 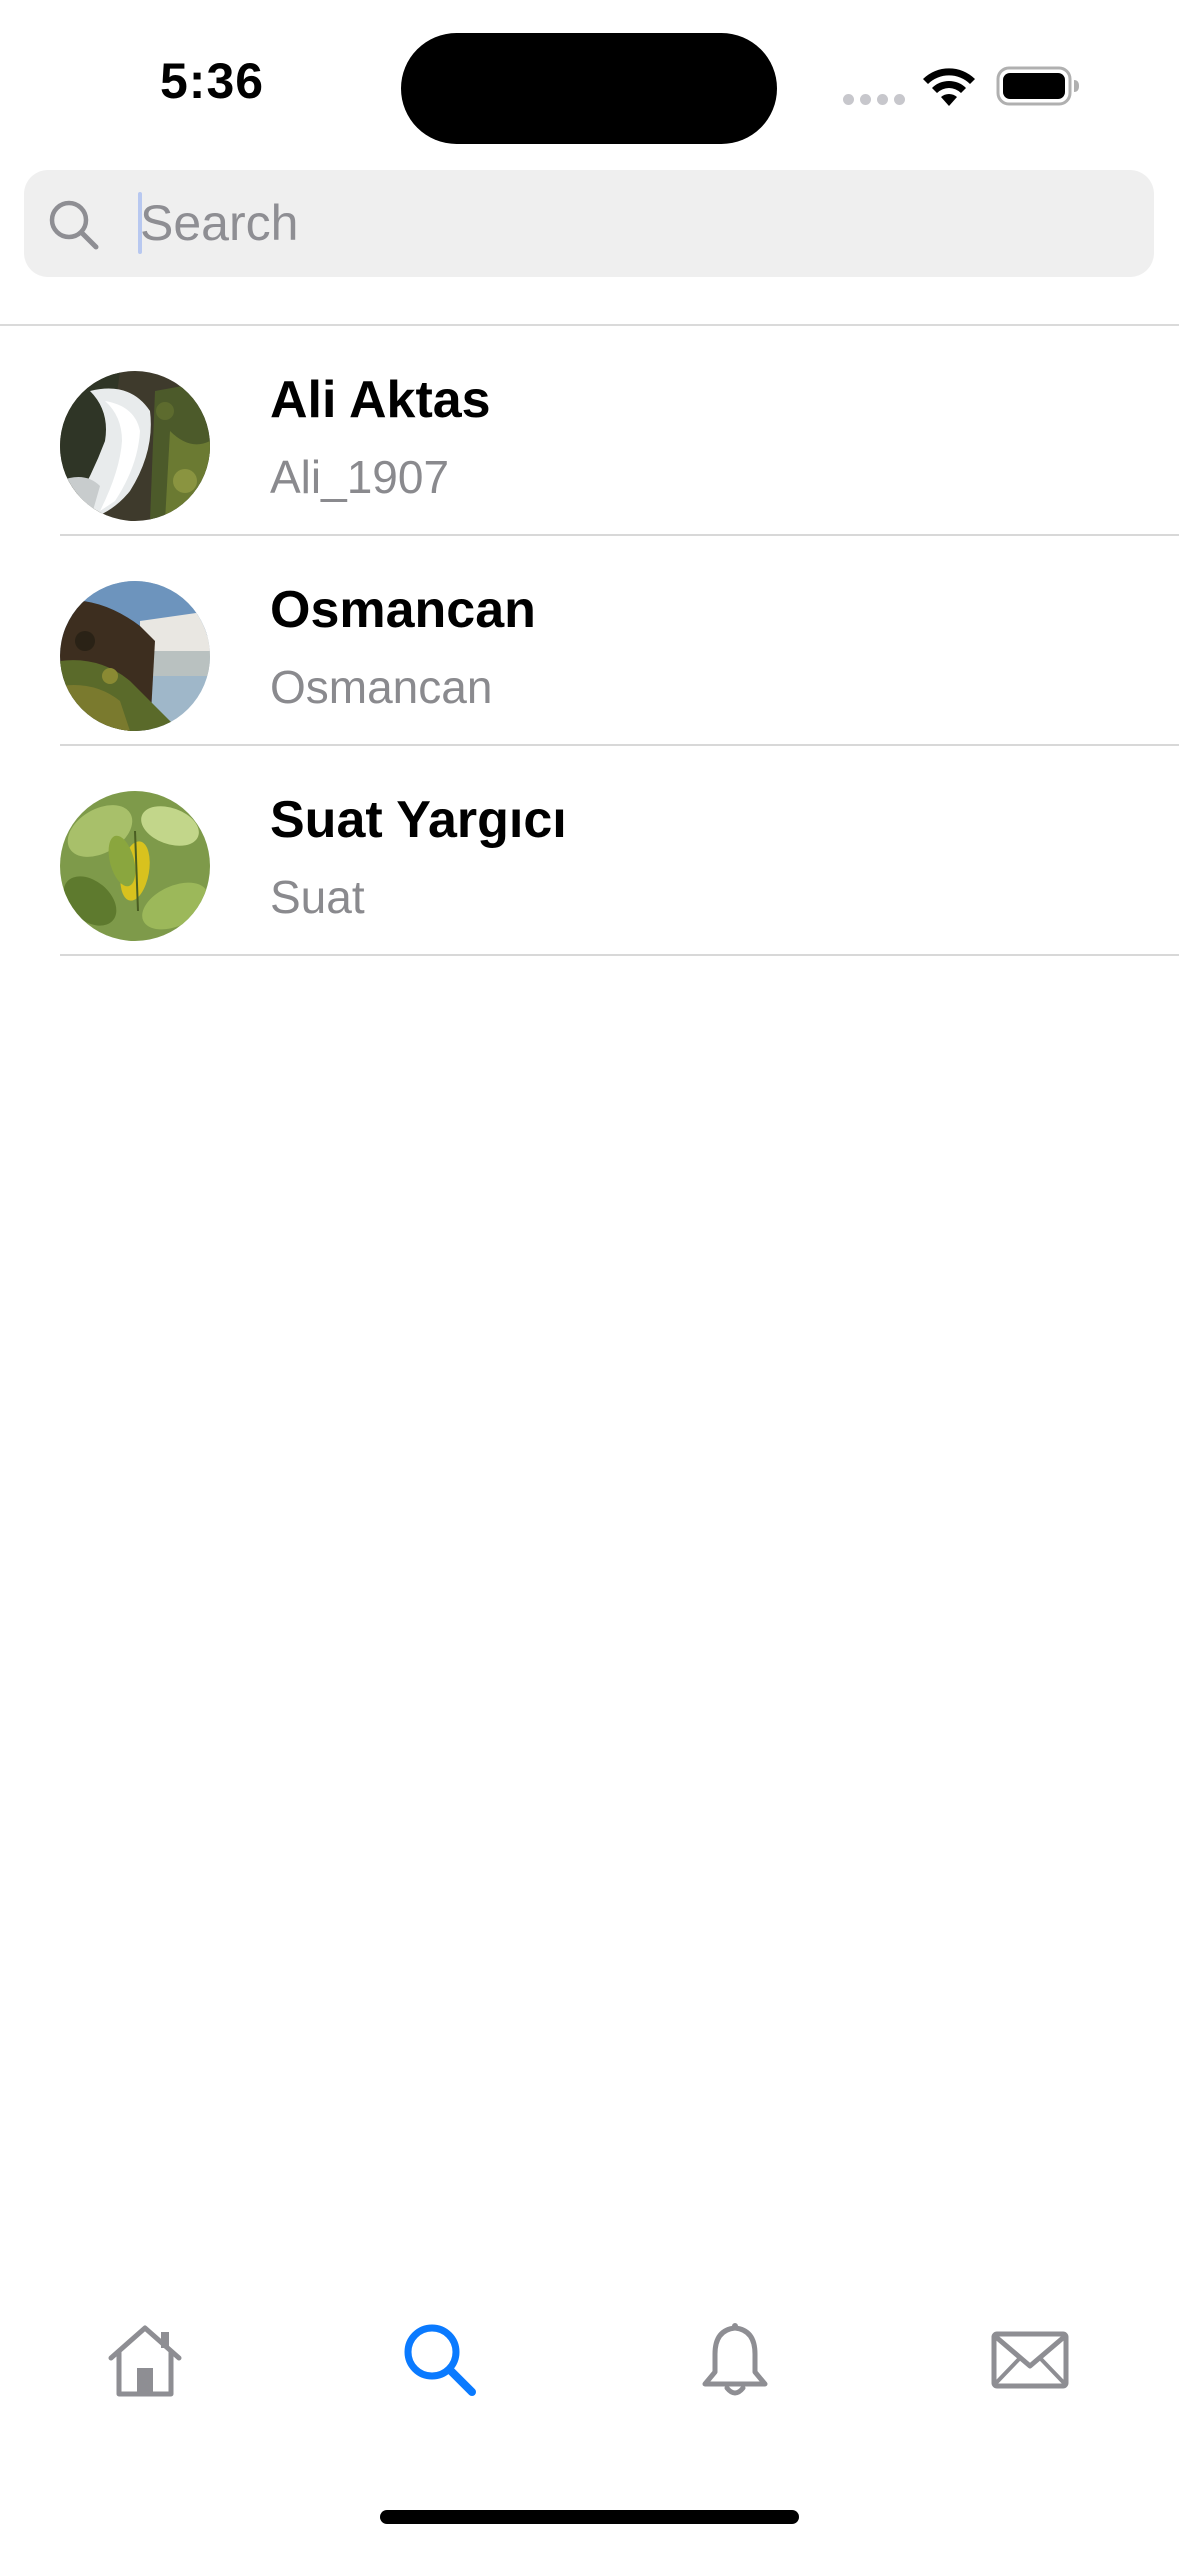 I want to click on green-leaves-photo-icon, so click(x=135, y=866).